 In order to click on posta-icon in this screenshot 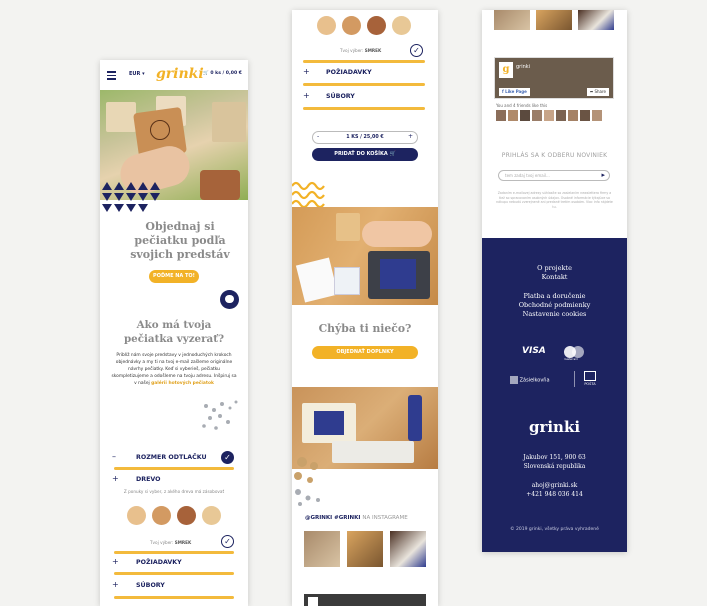, I will do `click(590, 376)`.